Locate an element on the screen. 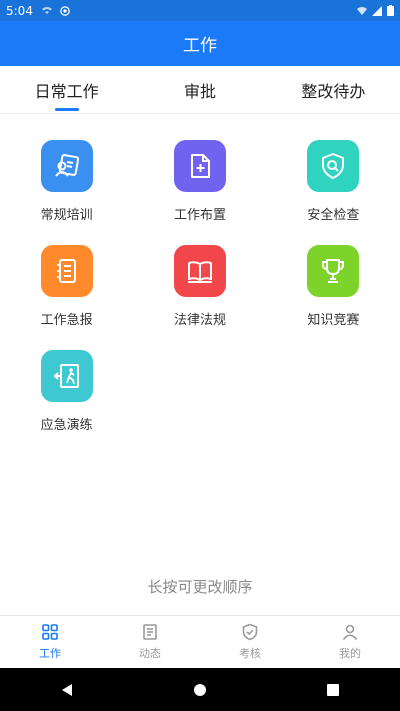 The image size is (400, 711). nav-item-news: 动态 is located at coordinates (150, 642).